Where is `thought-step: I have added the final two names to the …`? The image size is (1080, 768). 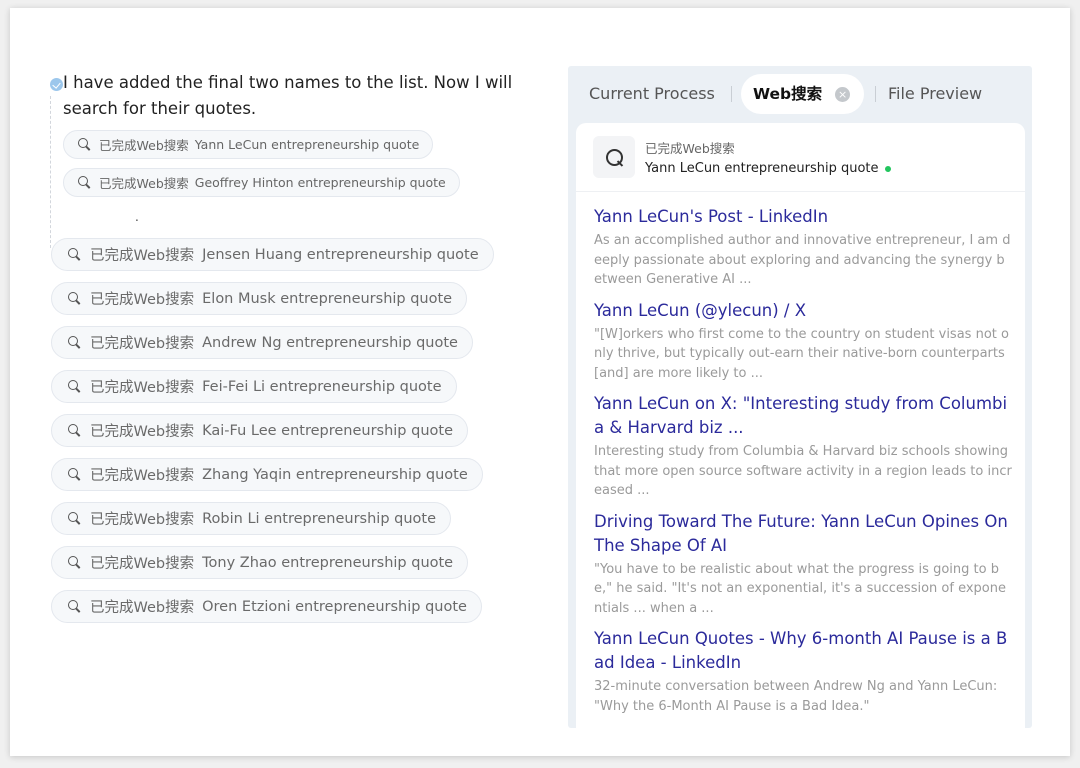
thought-step: I have added the final two names to the … is located at coordinates (285, 159).